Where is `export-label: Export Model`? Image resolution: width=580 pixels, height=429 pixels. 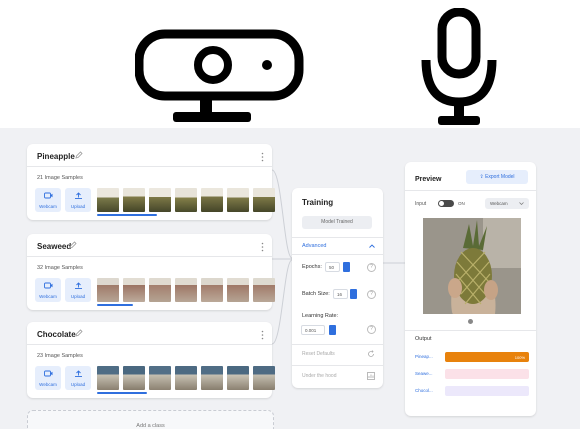
export-label: Export Model is located at coordinates (500, 177).